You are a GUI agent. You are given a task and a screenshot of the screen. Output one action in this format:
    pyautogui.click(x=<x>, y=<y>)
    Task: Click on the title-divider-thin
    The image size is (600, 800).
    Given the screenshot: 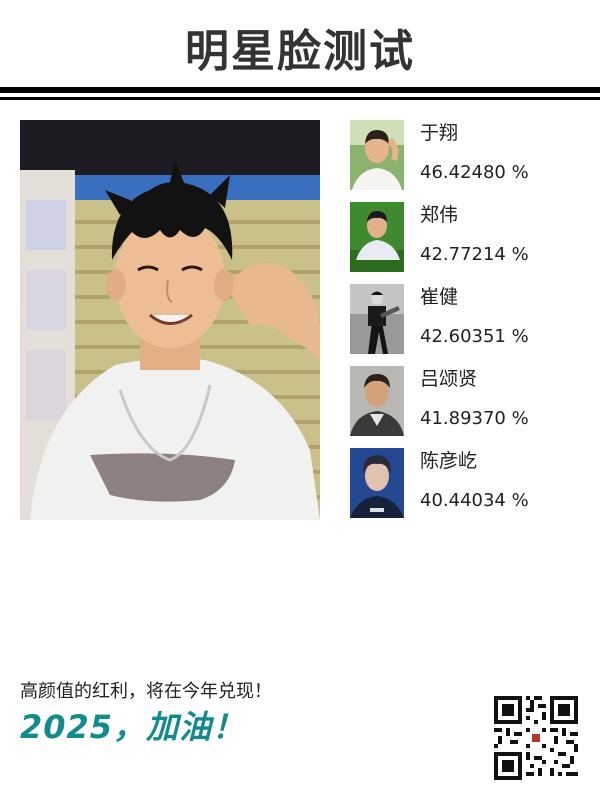 What is the action you would take?
    pyautogui.click(x=300, y=98)
    